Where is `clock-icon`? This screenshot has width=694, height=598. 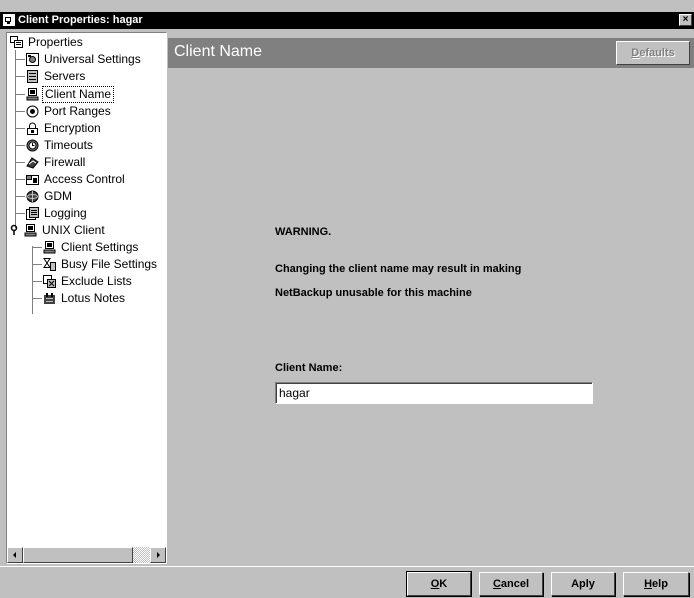
clock-icon is located at coordinates (32, 145).